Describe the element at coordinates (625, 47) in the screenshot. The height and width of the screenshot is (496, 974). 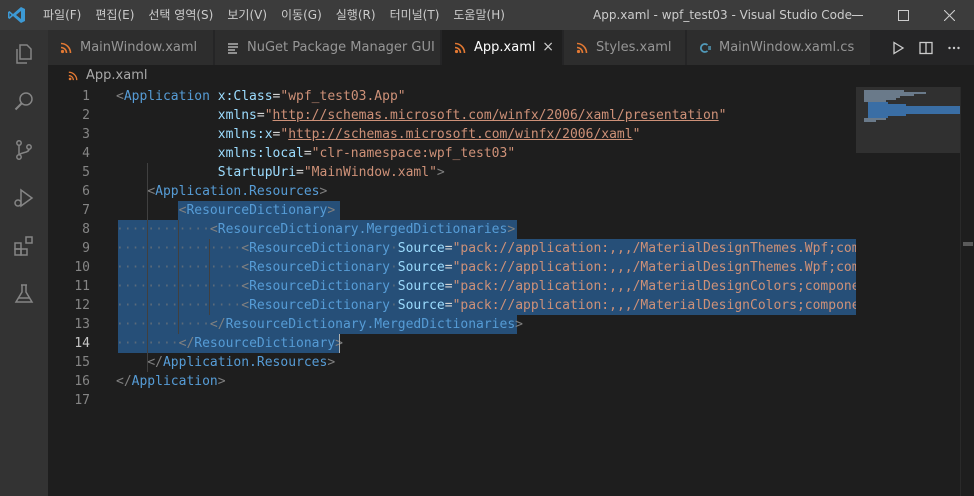
I see `tab-styles-xaml: Styles.xaml` at that location.